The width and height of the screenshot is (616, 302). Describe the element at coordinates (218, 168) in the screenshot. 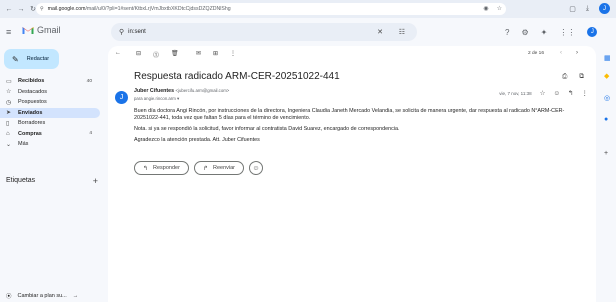

I see `forward-button: ↱ Reenviar` at that location.